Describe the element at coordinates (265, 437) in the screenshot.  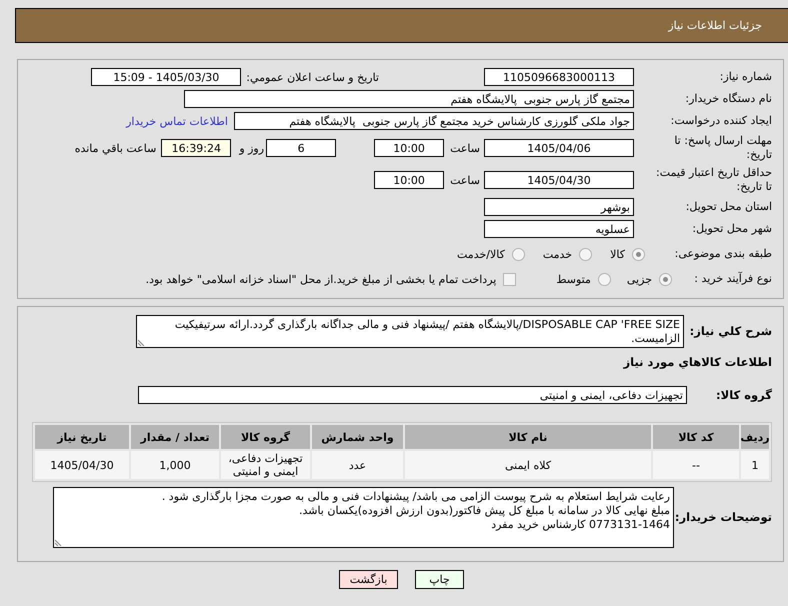
I see `column-header: گروه کالا` at that location.